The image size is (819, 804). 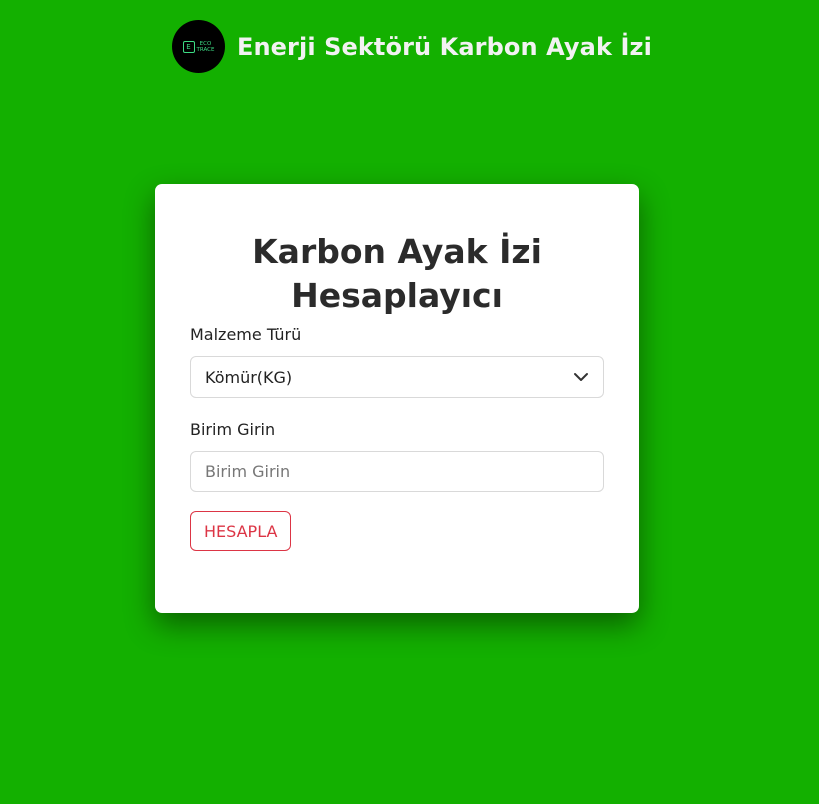 I want to click on material-type-label: Malzeme Türü, so click(x=246, y=334).